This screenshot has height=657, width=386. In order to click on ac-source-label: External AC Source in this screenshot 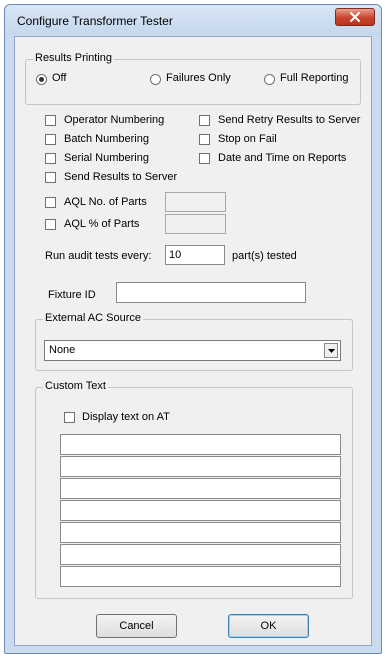, I will do `click(93, 318)`.